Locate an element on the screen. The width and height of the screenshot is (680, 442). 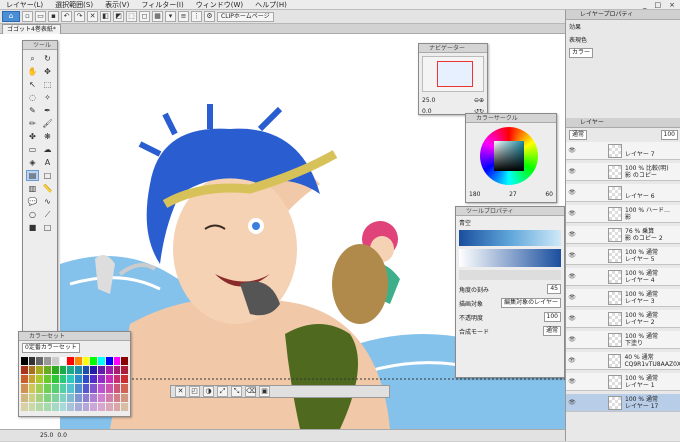
clip-homepage-button: CLIPホームページ is located at coordinates (245, 16).